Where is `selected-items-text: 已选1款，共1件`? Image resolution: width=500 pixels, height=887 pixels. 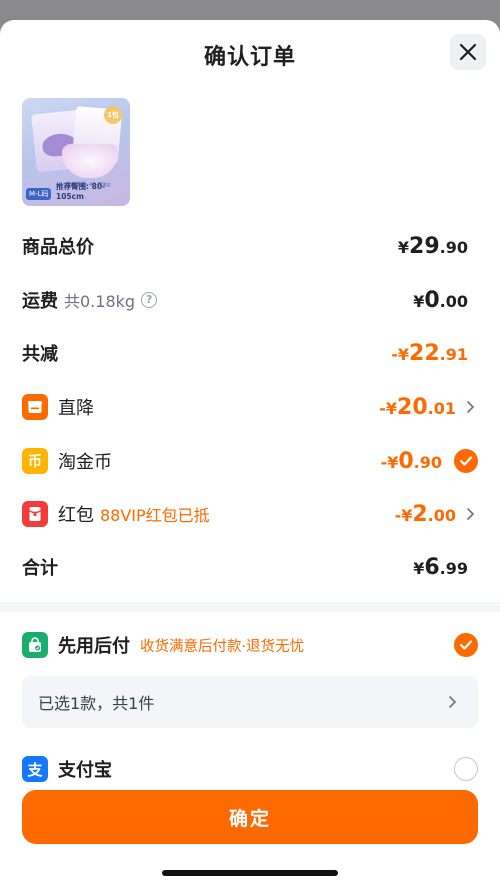
selected-items-text: 已选1款，共1件 is located at coordinates (96, 703).